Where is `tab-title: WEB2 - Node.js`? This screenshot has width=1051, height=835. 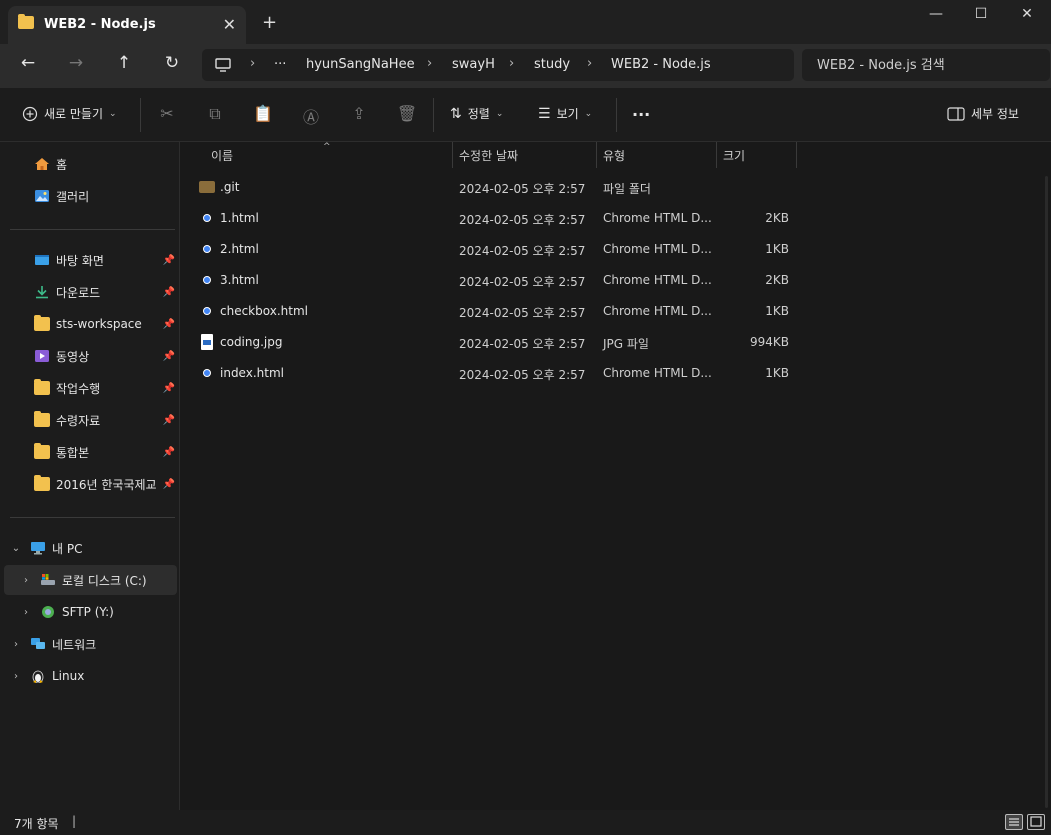 tab-title: WEB2 - Node.js is located at coordinates (100, 24).